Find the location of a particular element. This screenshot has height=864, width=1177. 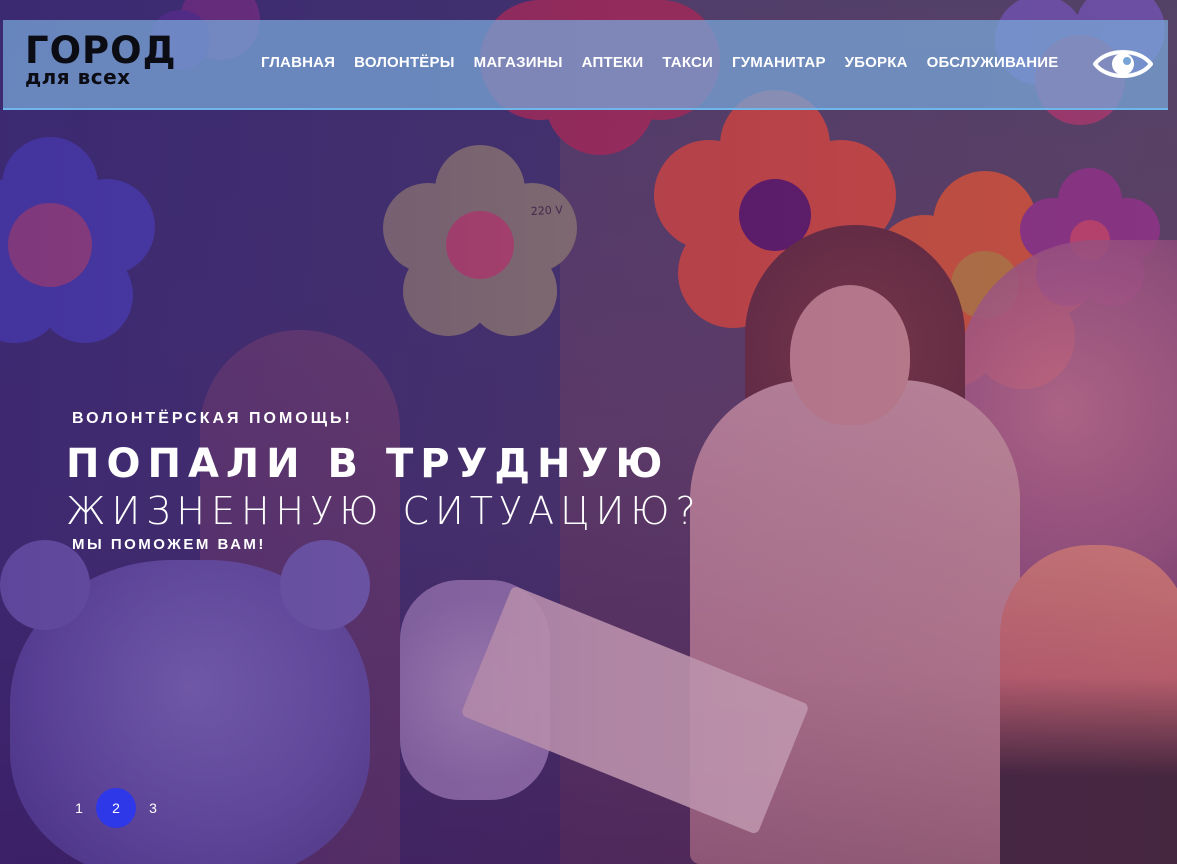

nav-item-pharmacies: АПТЕКИ is located at coordinates (613, 62).